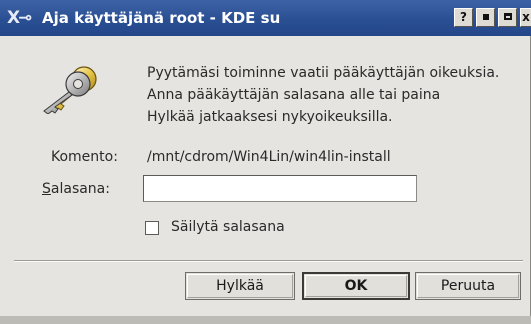  I want to click on separator, so click(268, 261).